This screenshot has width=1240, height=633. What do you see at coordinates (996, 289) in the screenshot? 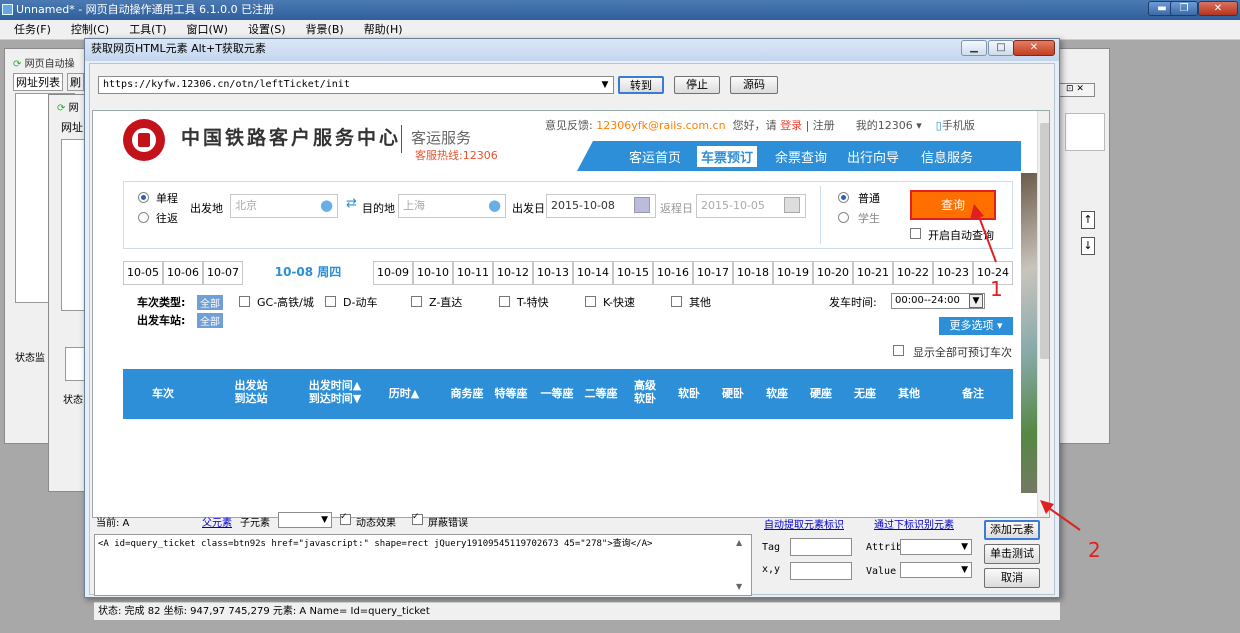
I see `annotation-label-1: 1` at bounding box center [996, 289].